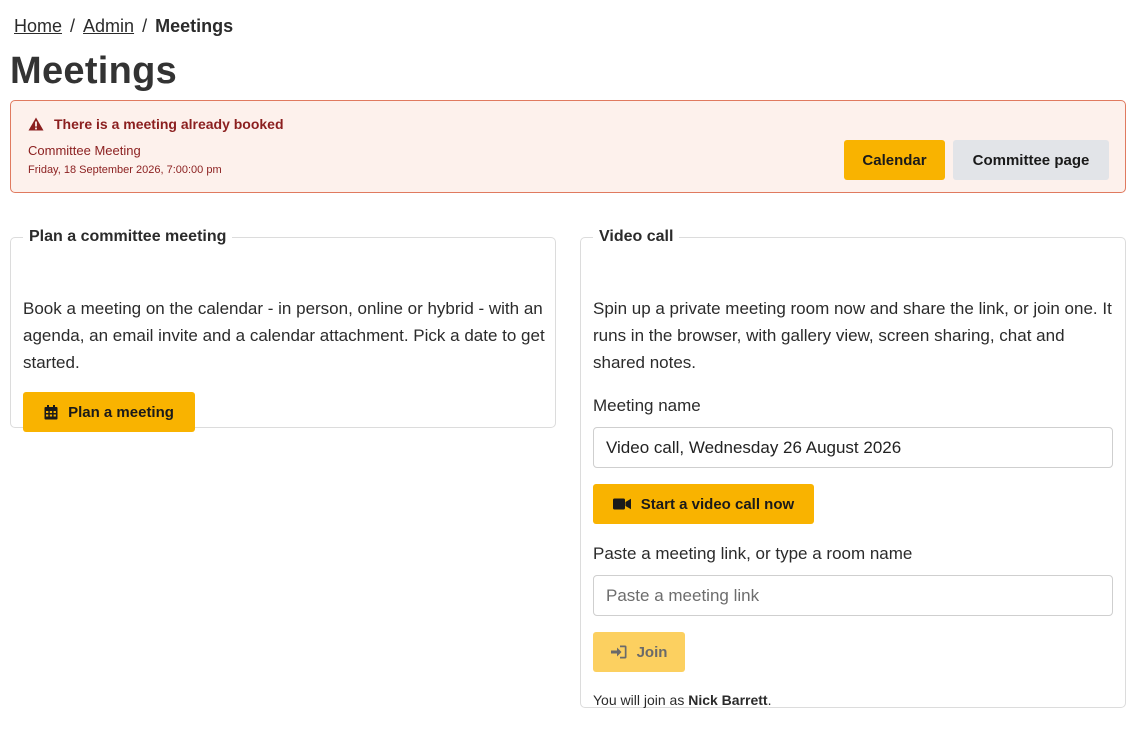 The image size is (1136, 737). What do you see at coordinates (717, 504) in the screenshot?
I see `start-video-call-label: Start a video call now` at bounding box center [717, 504].